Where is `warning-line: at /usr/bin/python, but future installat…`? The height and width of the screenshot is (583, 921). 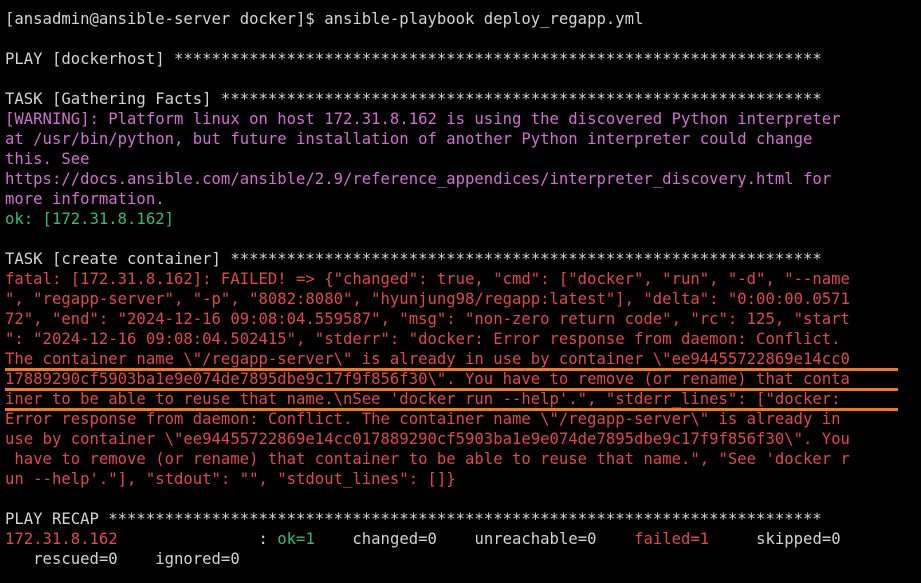
warning-line: at /usr/bin/python, but future installat… is located at coordinates (409, 139).